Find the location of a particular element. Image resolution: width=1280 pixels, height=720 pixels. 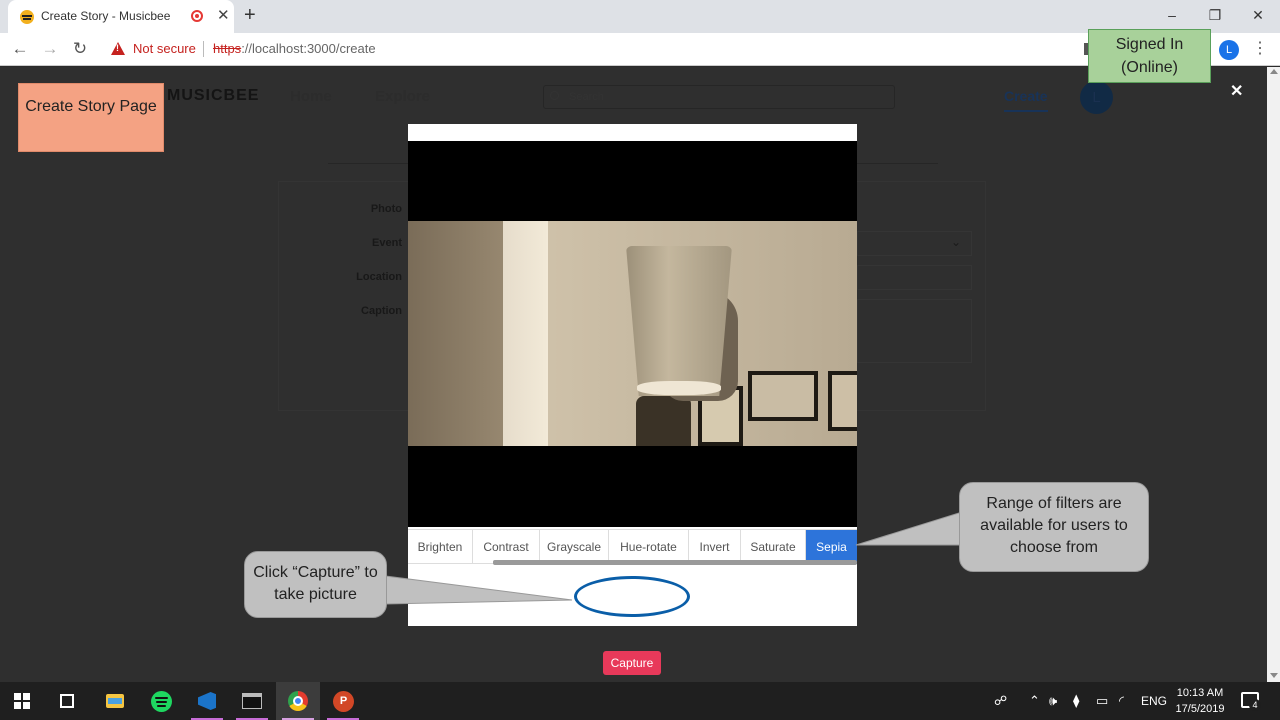

clock-date: 17/5/2019 is located at coordinates (1200, 709).